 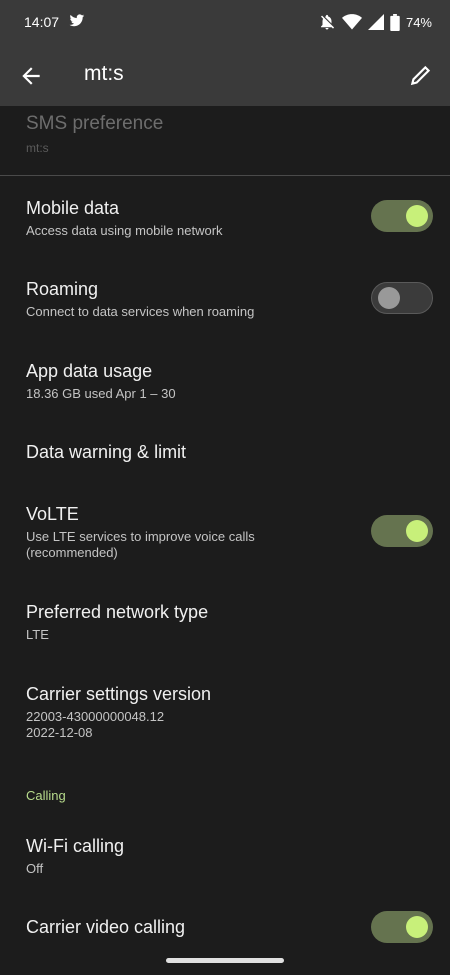 I want to click on sms-preference-row: SMS preference mt:s, so click(x=94, y=134).